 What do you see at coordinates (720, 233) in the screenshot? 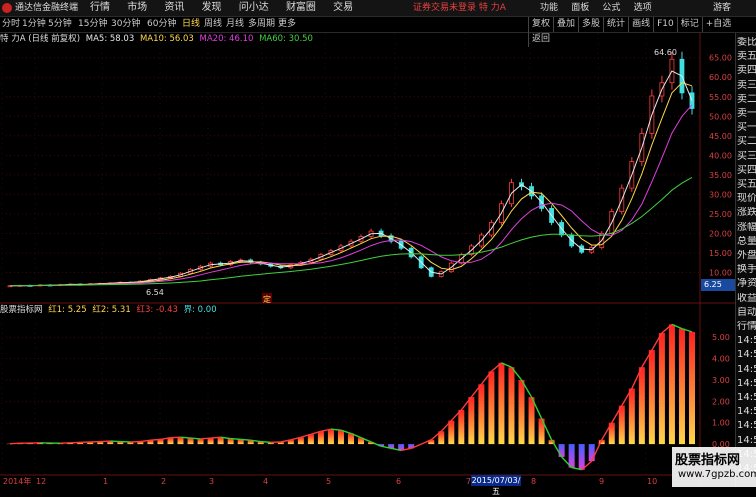
I see `price-tick-label: 20.00` at bounding box center [720, 233].